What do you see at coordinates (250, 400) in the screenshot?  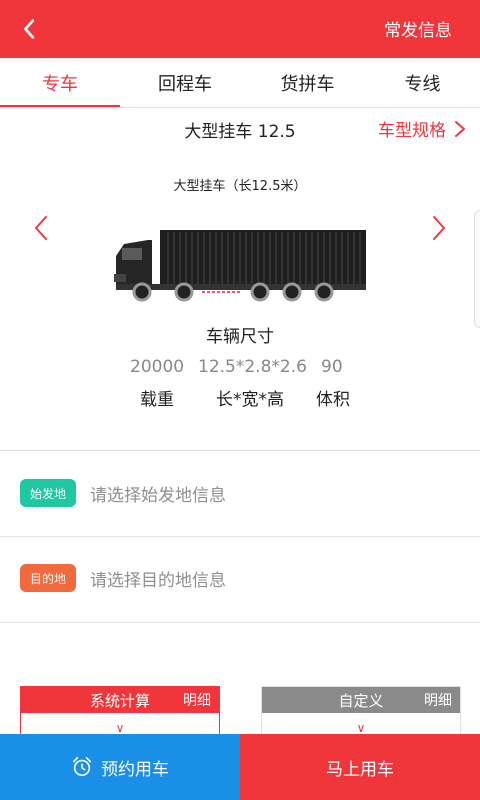 I see `spec-label-size: 长*宽*高` at bounding box center [250, 400].